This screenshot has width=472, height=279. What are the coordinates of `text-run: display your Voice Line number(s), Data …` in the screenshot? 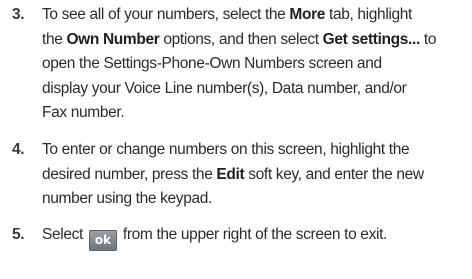 It's located at (224, 88).